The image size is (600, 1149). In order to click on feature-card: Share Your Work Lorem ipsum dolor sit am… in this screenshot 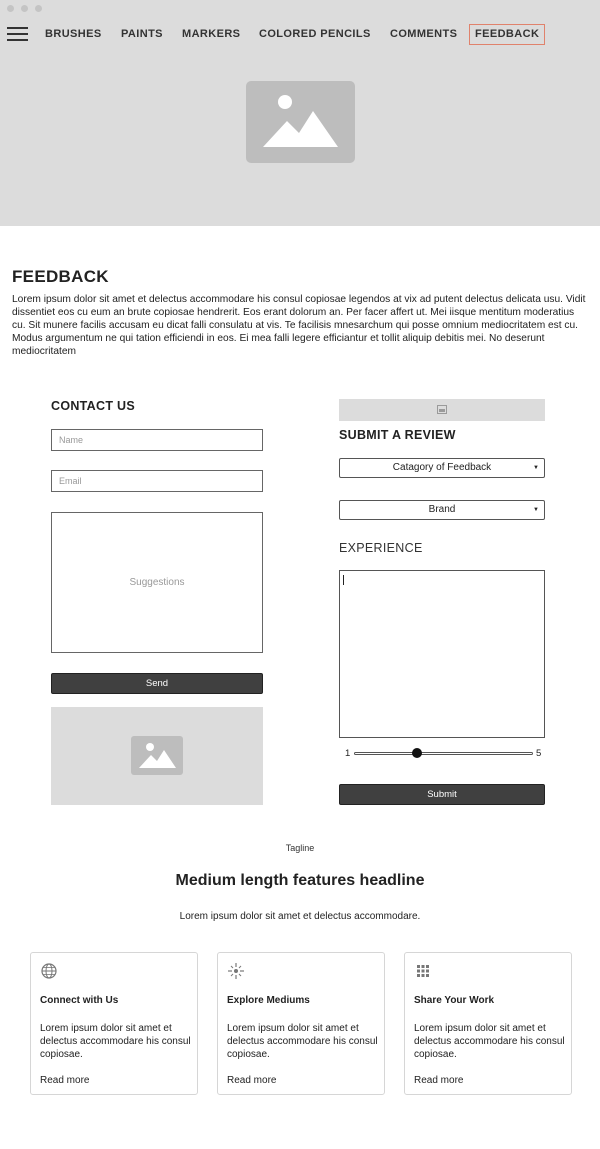, I will do `click(488, 1023)`.